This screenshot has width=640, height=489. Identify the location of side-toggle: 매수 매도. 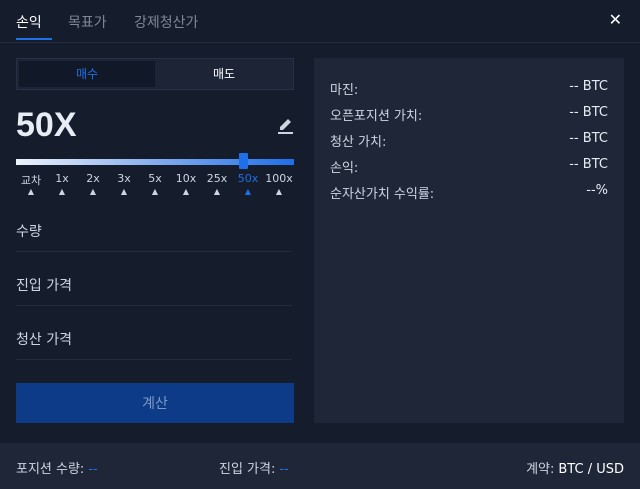
(155, 74).